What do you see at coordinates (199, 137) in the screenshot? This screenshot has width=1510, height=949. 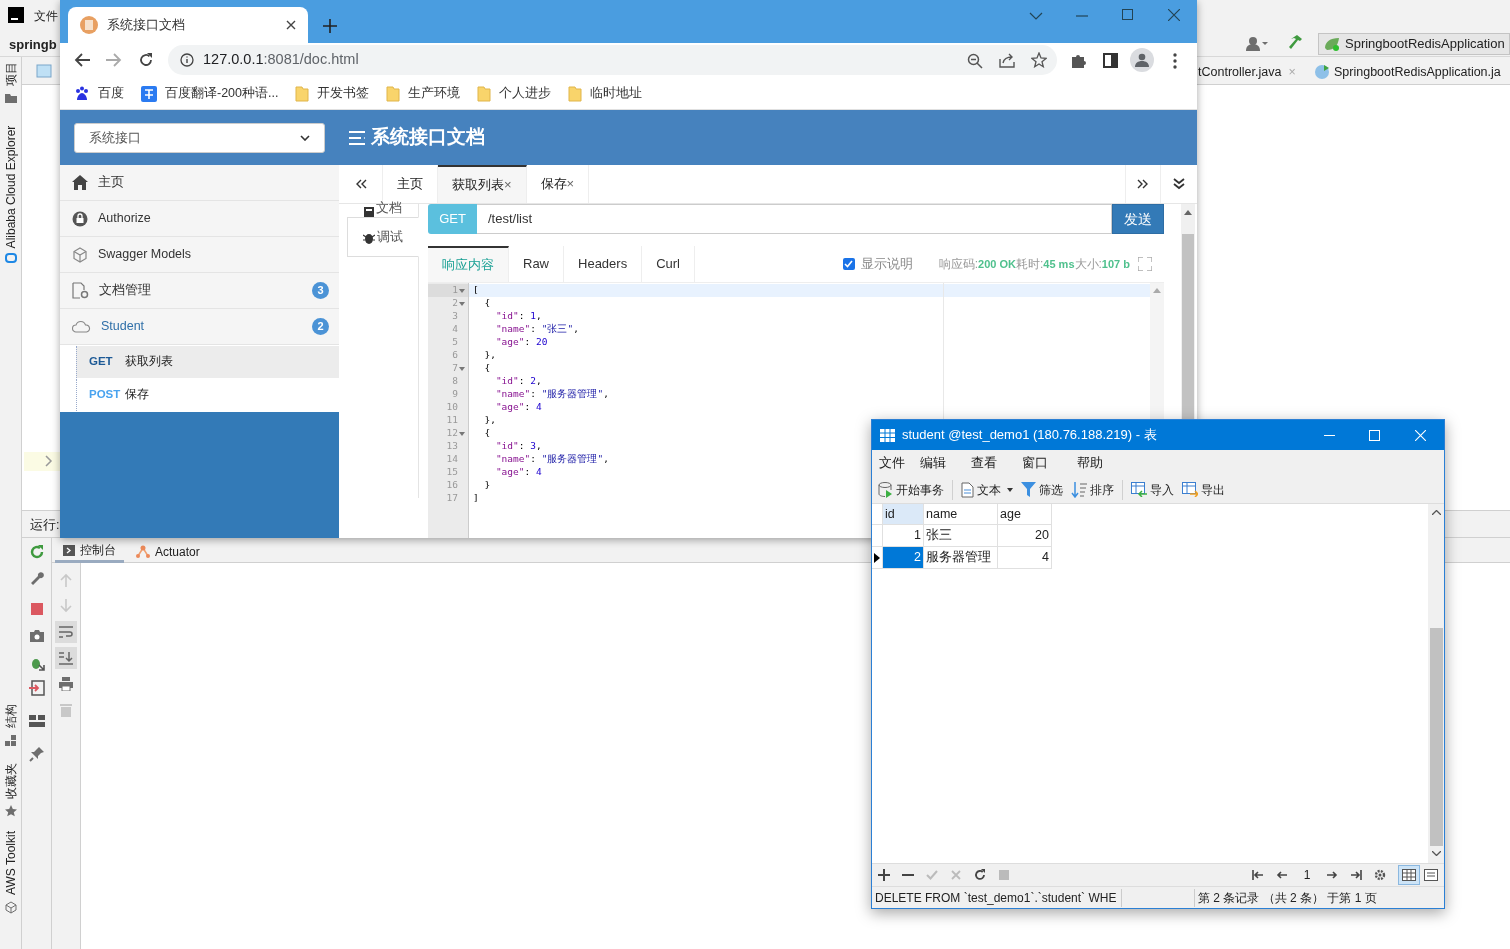 I see `group-select: 系统接口` at bounding box center [199, 137].